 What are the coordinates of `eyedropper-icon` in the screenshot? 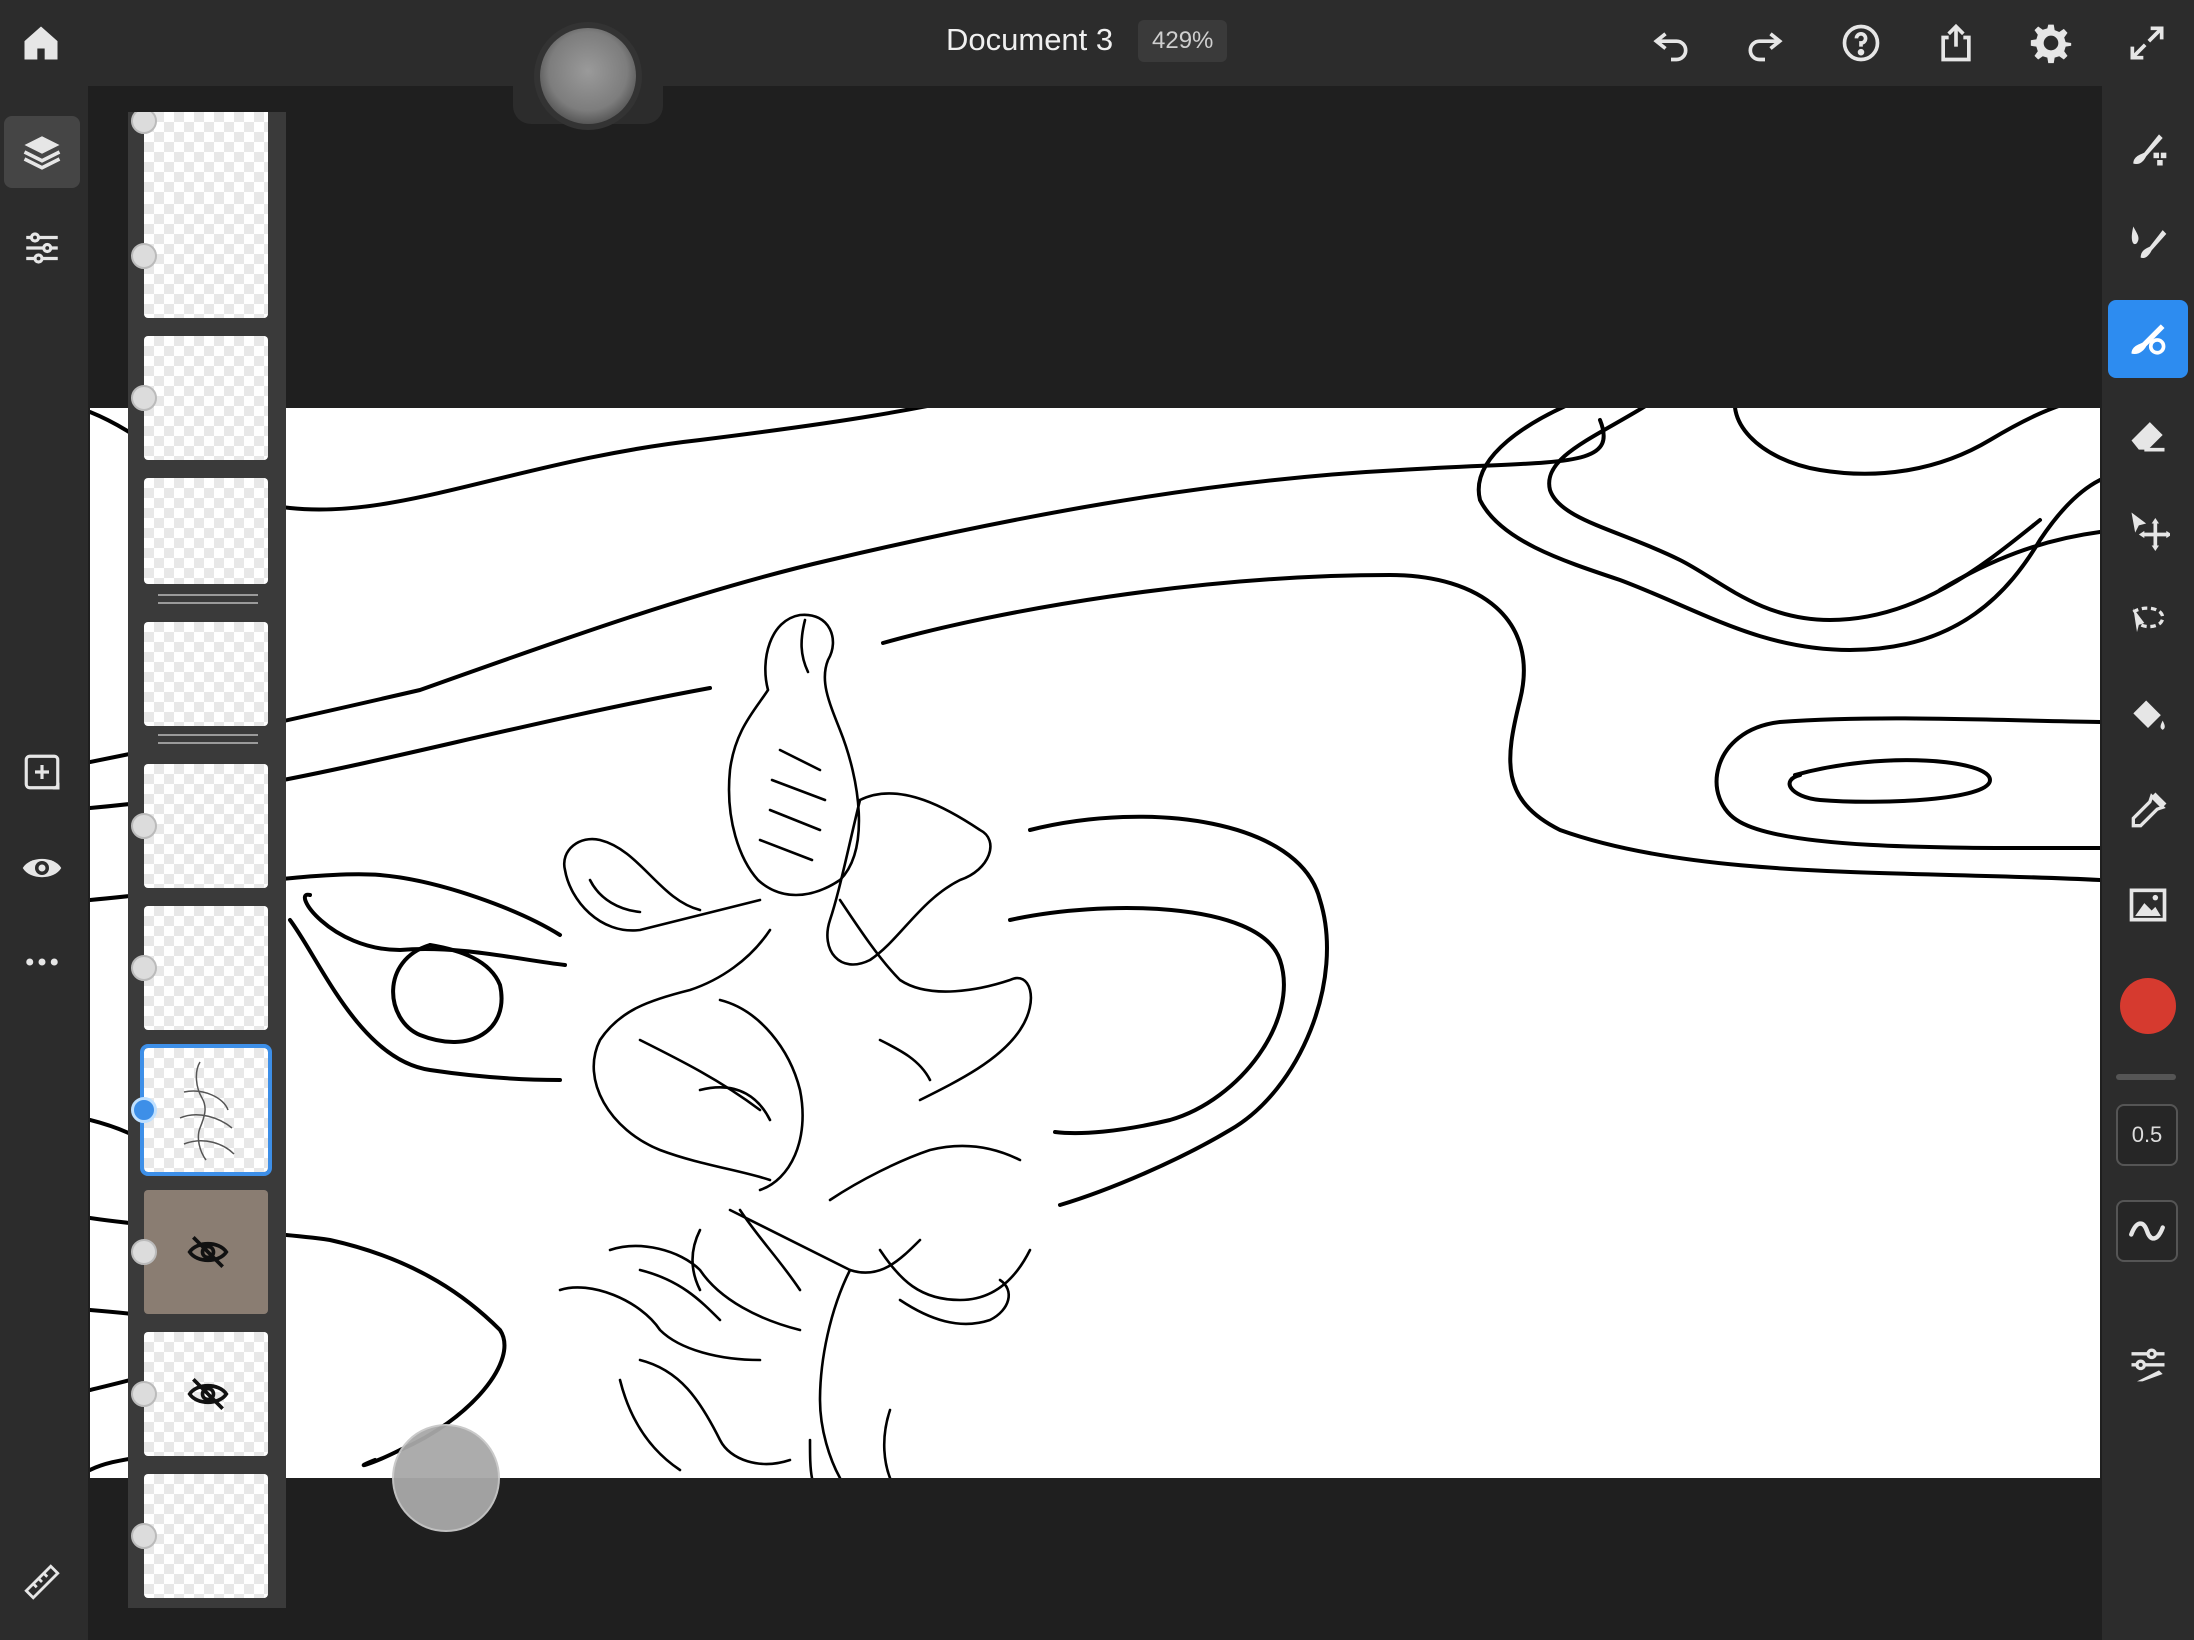 It's located at (2148, 811).